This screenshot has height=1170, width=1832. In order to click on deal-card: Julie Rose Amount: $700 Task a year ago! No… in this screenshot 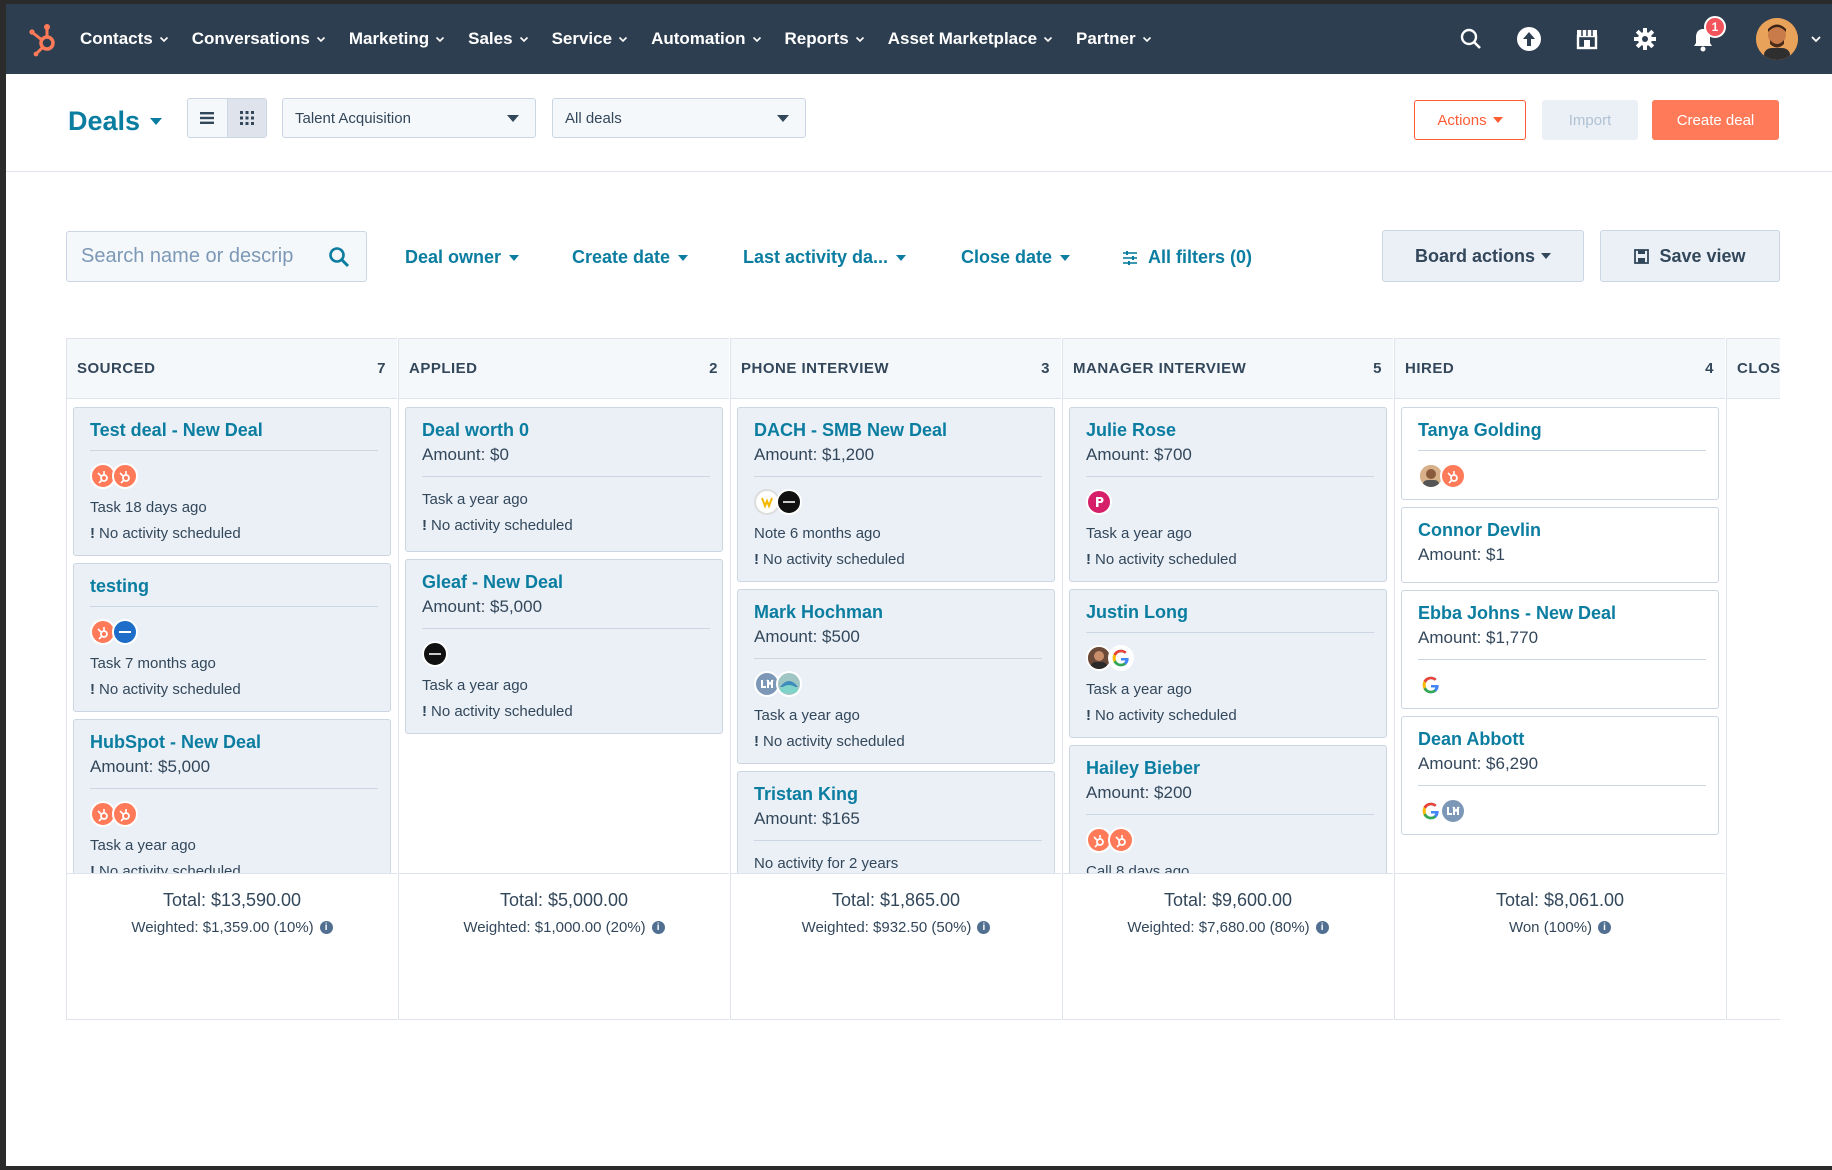, I will do `click(1228, 494)`.